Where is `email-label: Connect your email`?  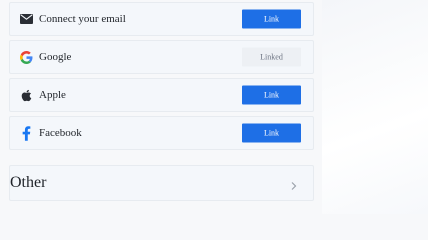
email-label: Connect your email is located at coordinates (82, 19).